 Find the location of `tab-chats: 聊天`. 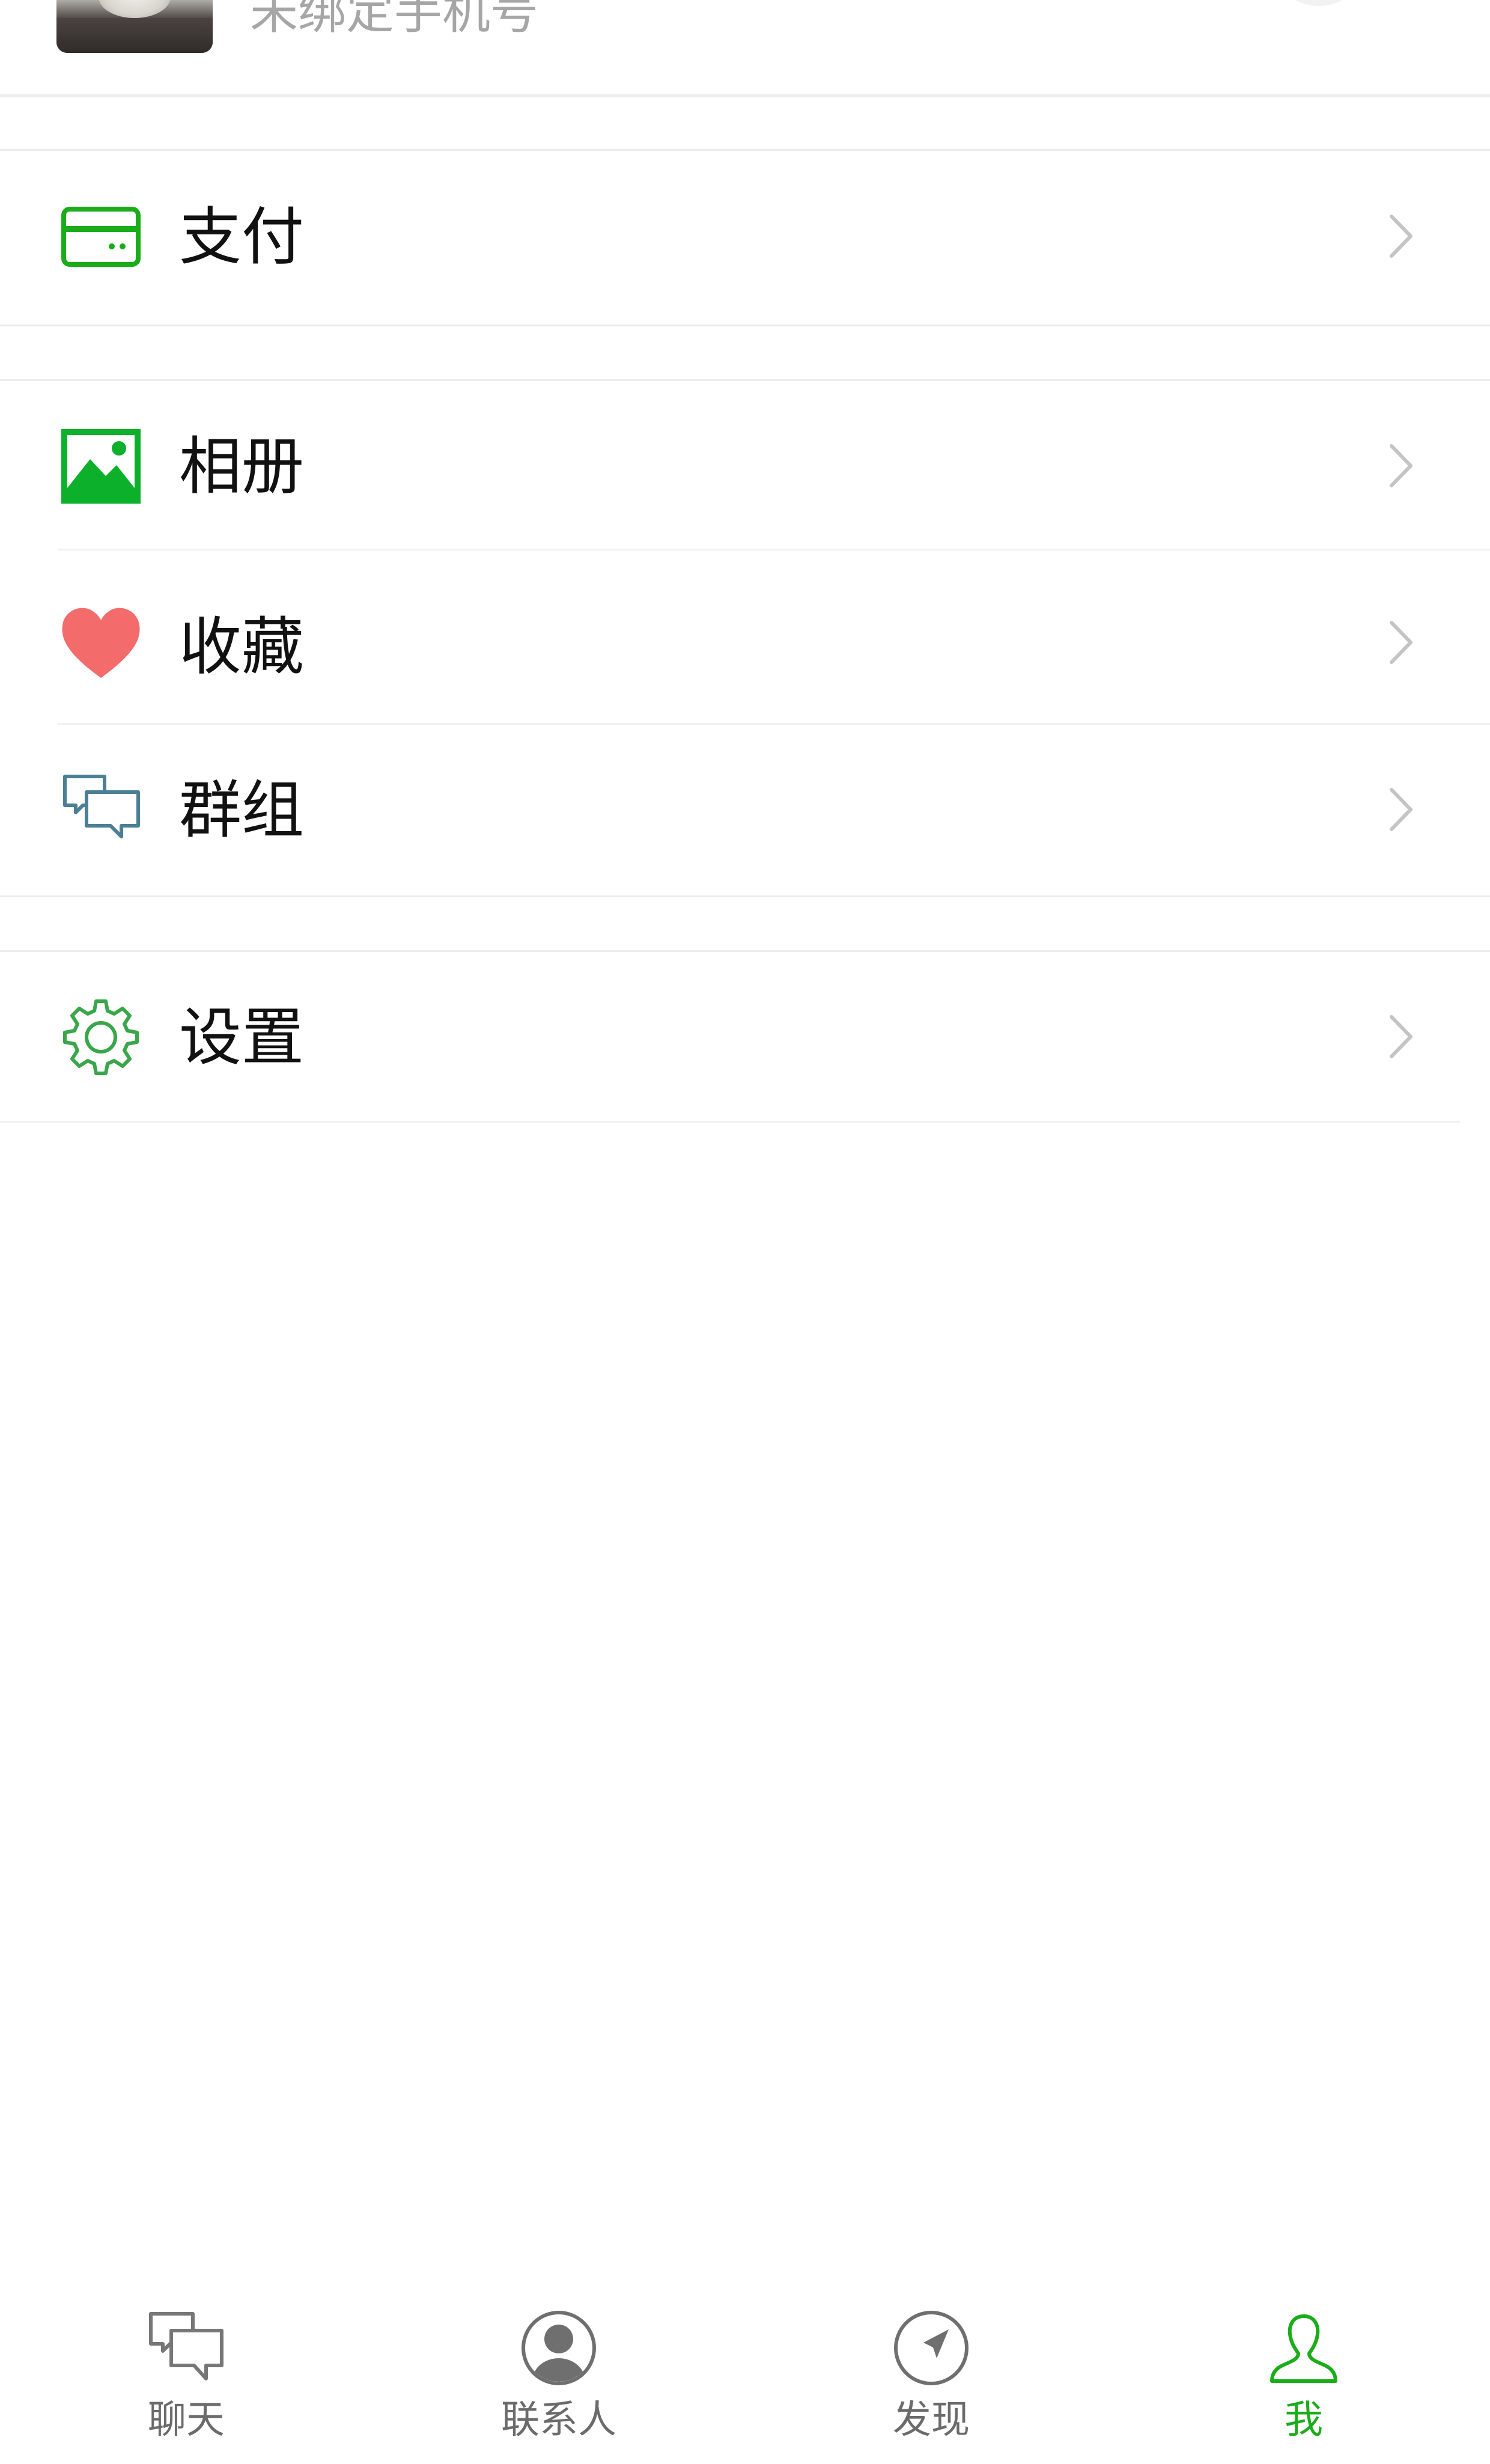

tab-chats: 聊天 is located at coordinates (186, 2368).